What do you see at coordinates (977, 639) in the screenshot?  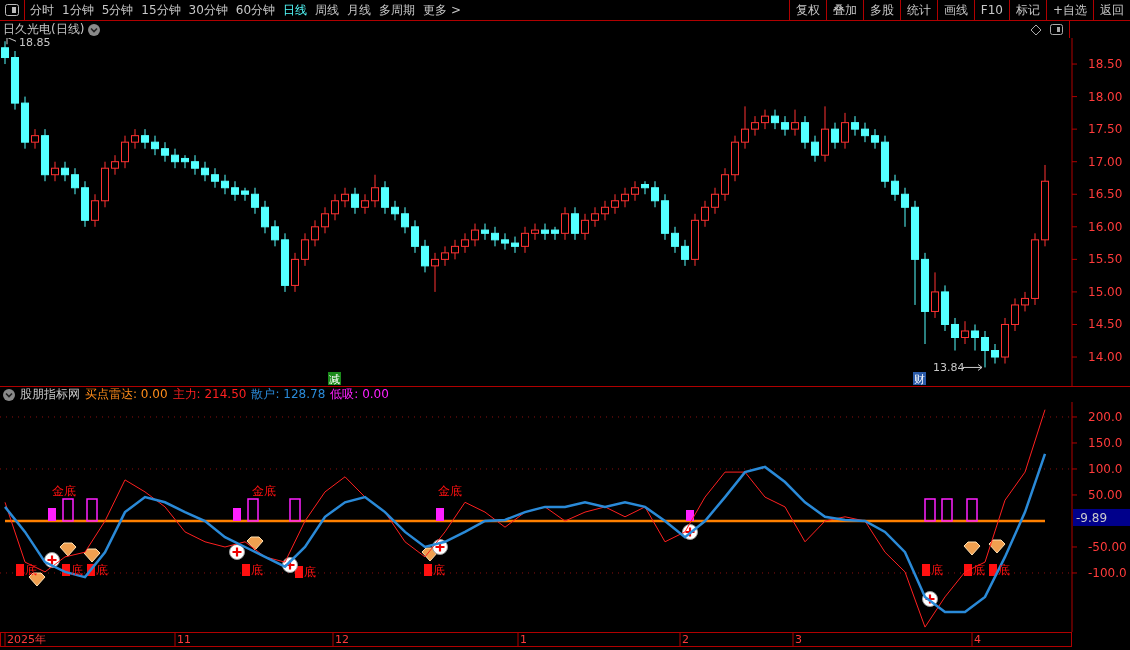 I see `date-label: 4` at bounding box center [977, 639].